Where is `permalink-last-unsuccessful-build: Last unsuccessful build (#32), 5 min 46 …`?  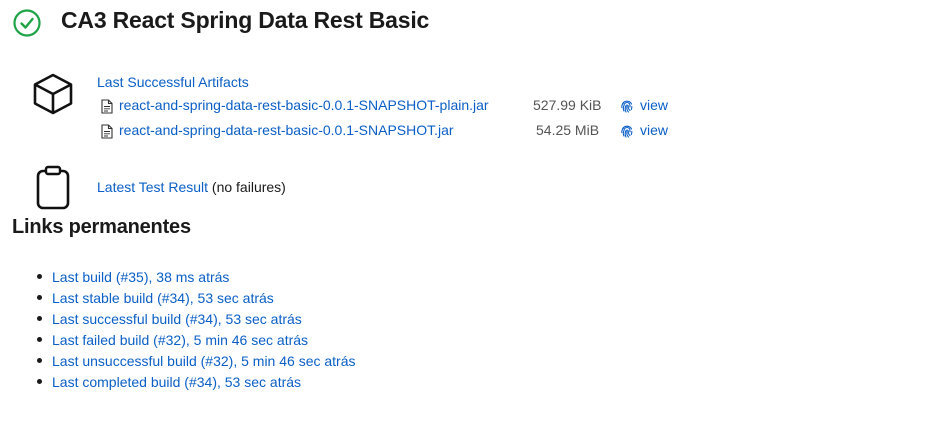
permalink-last-unsuccessful-build: Last unsuccessful build (#32), 5 min 46 … is located at coordinates (204, 361).